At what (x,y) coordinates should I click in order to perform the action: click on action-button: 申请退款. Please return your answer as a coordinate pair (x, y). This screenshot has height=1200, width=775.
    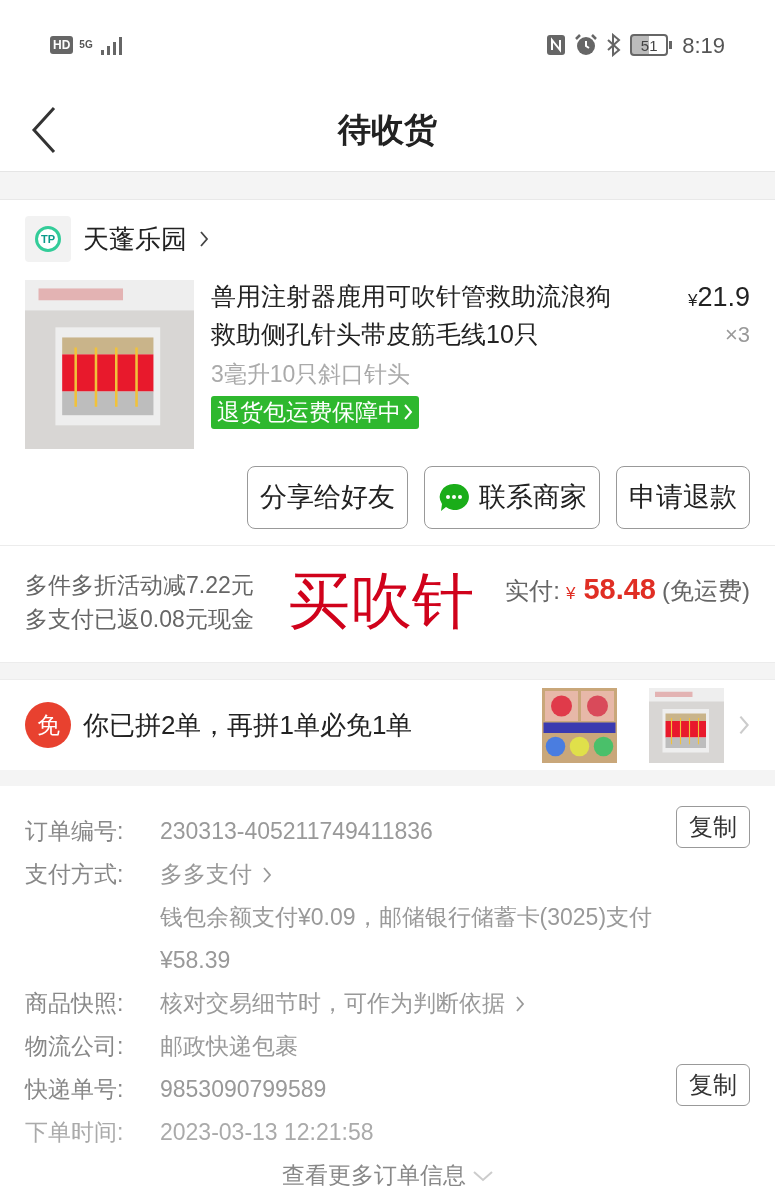
    Looking at the image, I should click on (683, 497).